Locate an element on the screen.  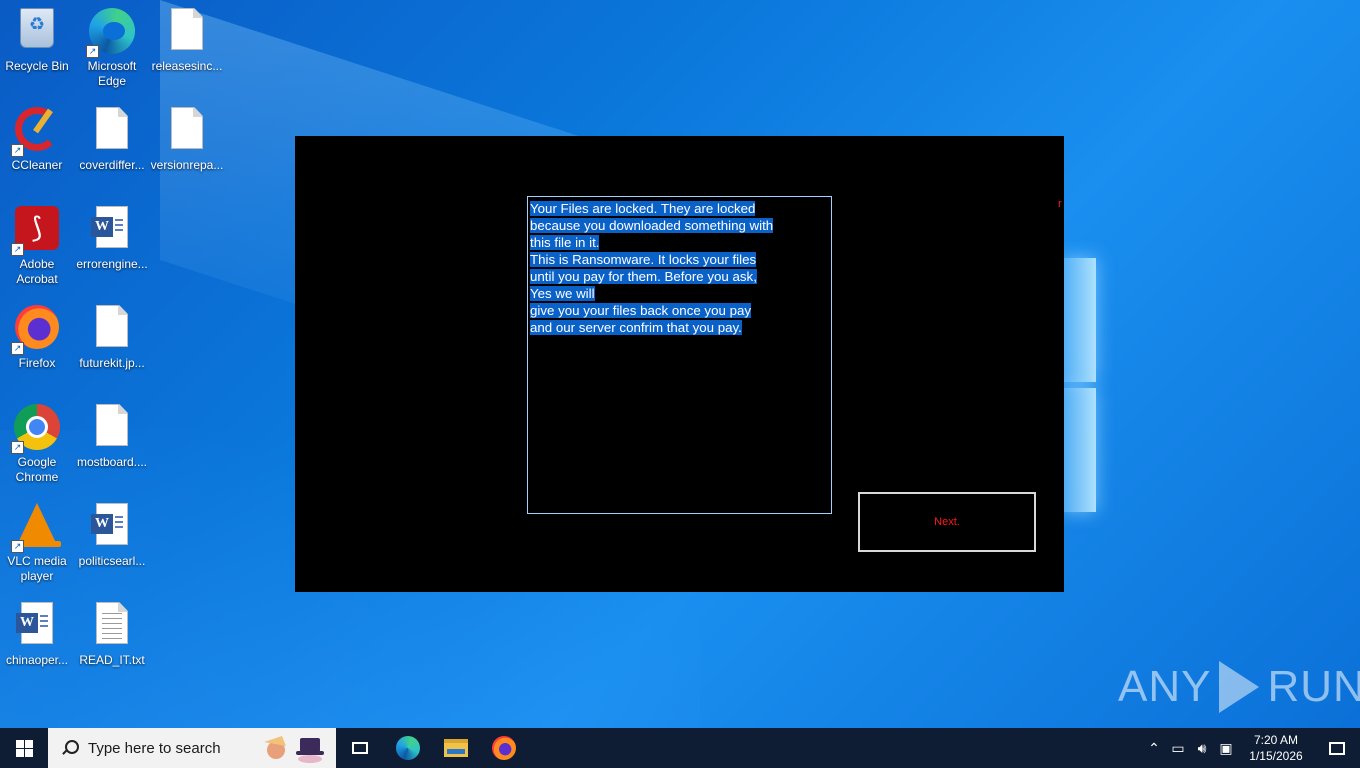
vlc-icon is located at coordinates (37, 525).